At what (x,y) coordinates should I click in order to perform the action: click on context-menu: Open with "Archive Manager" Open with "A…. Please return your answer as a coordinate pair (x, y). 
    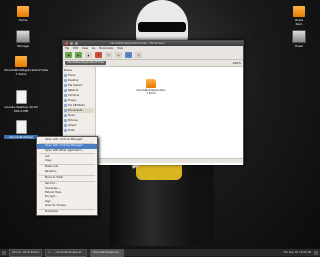
    Looking at the image, I should click on (67, 176).